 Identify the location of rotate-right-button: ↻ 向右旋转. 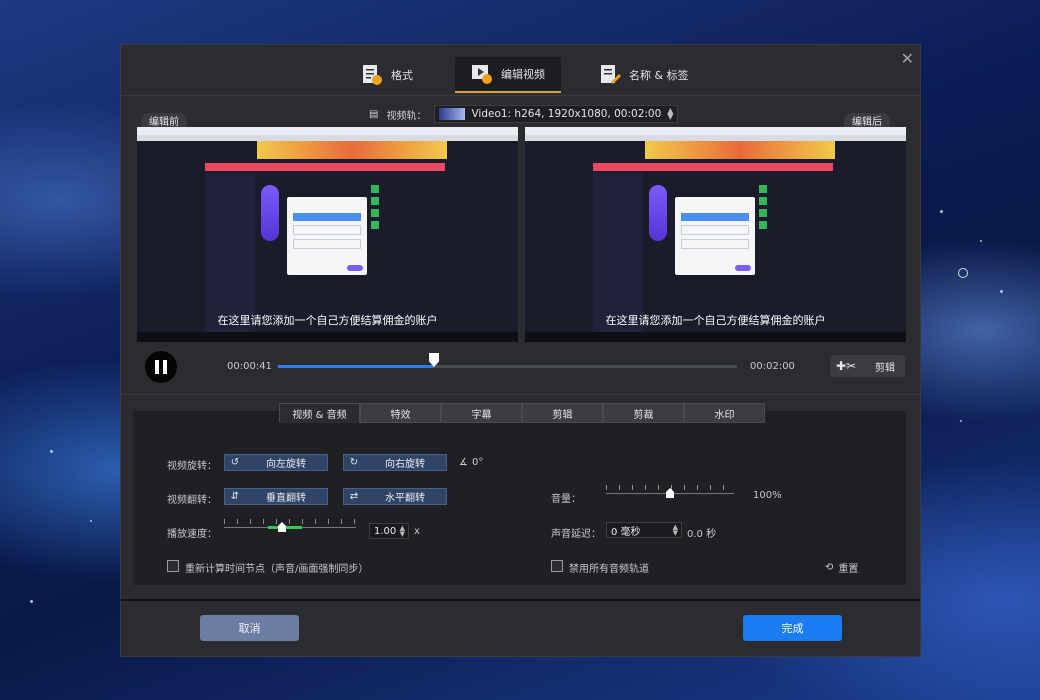
(395, 462).